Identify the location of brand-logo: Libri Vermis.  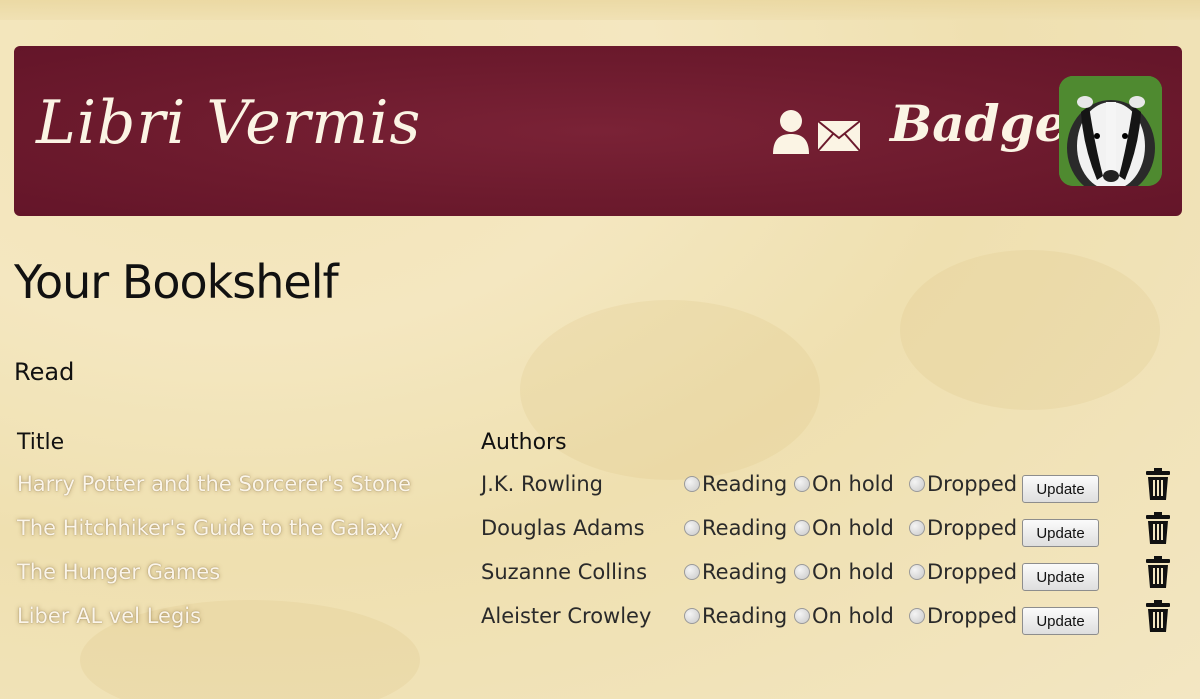
(228, 123).